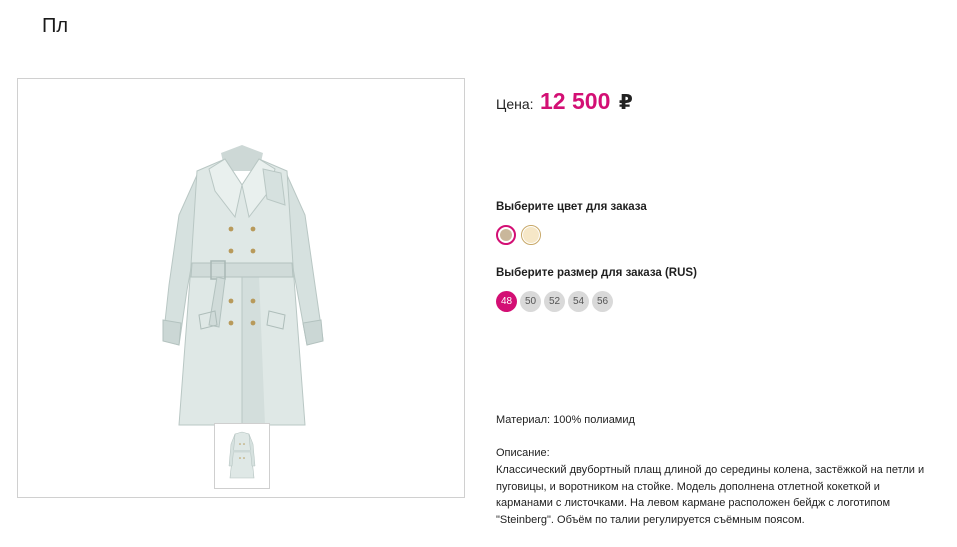 Image resolution: width=957 pixels, height=547 pixels. What do you see at coordinates (554, 301) in the screenshot?
I see `size-option-52: 52` at bounding box center [554, 301].